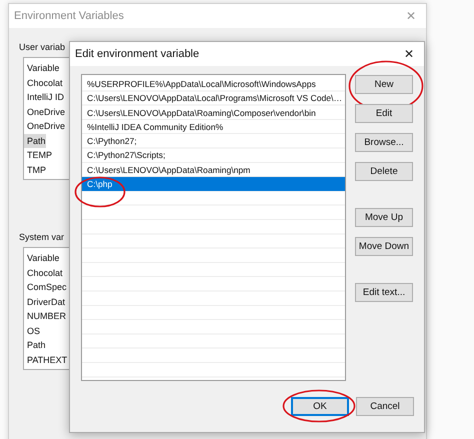 The height and width of the screenshot is (439, 474). I want to click on variable-item: DriverDat, so click(45, 301).